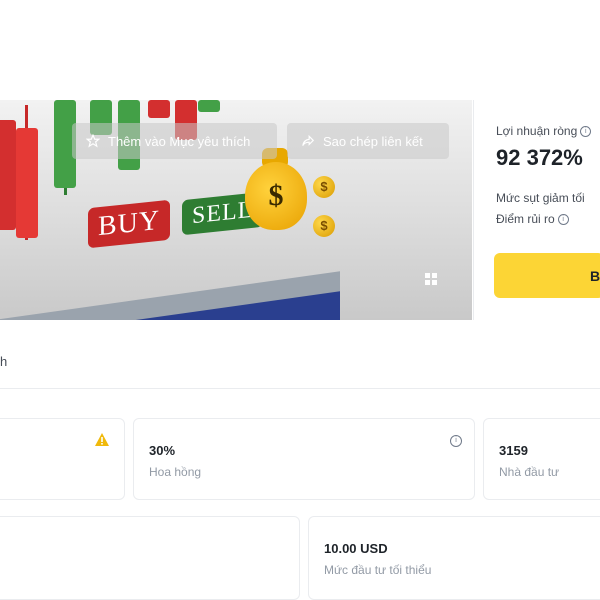 The height and width of the screenshot is (600, 600). I want to click on min-invest-card: 10.00 USD Mức đầu tư tối thiểu, so click(454, 558).